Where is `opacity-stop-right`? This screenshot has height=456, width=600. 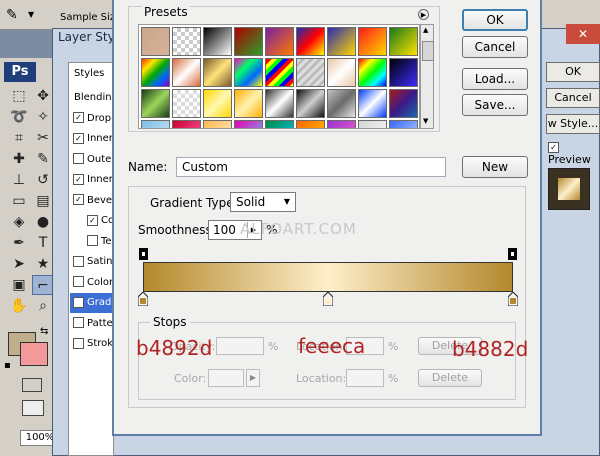
opacity-stop-right is located at coordinates (512, 254).